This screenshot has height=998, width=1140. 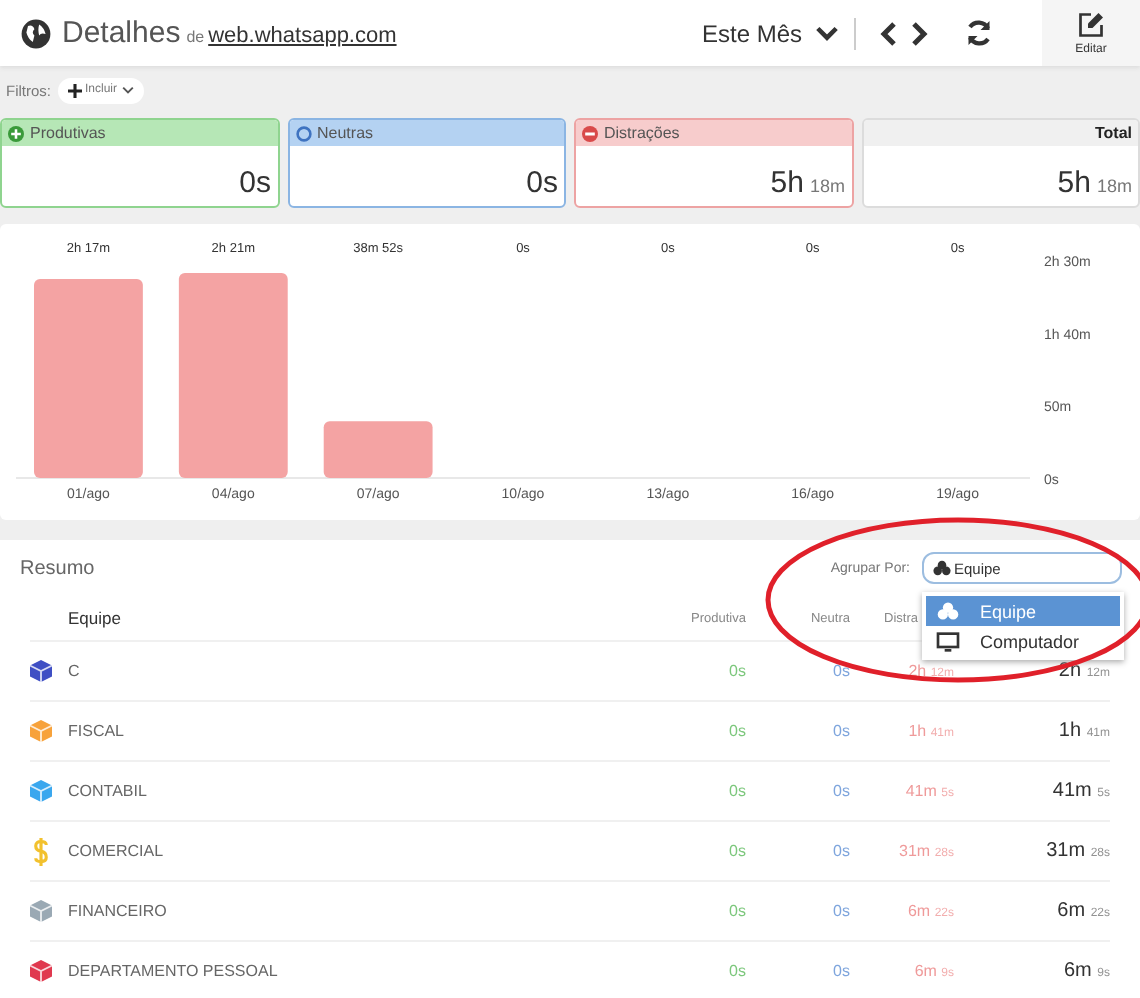 I want to click on column-header: Equipe, so click(x=95, y=618).